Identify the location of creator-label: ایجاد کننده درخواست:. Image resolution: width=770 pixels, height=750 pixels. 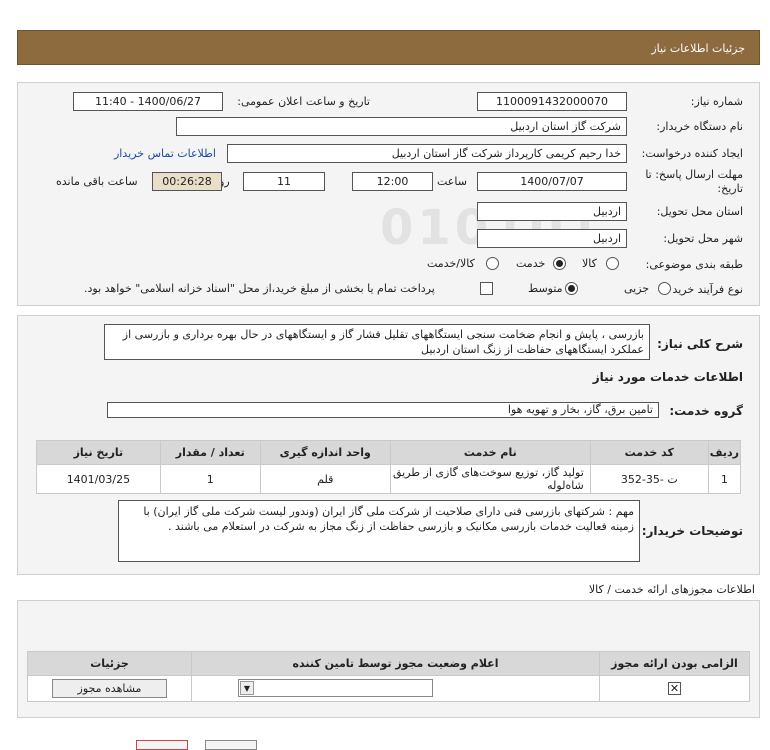
(692, 153).